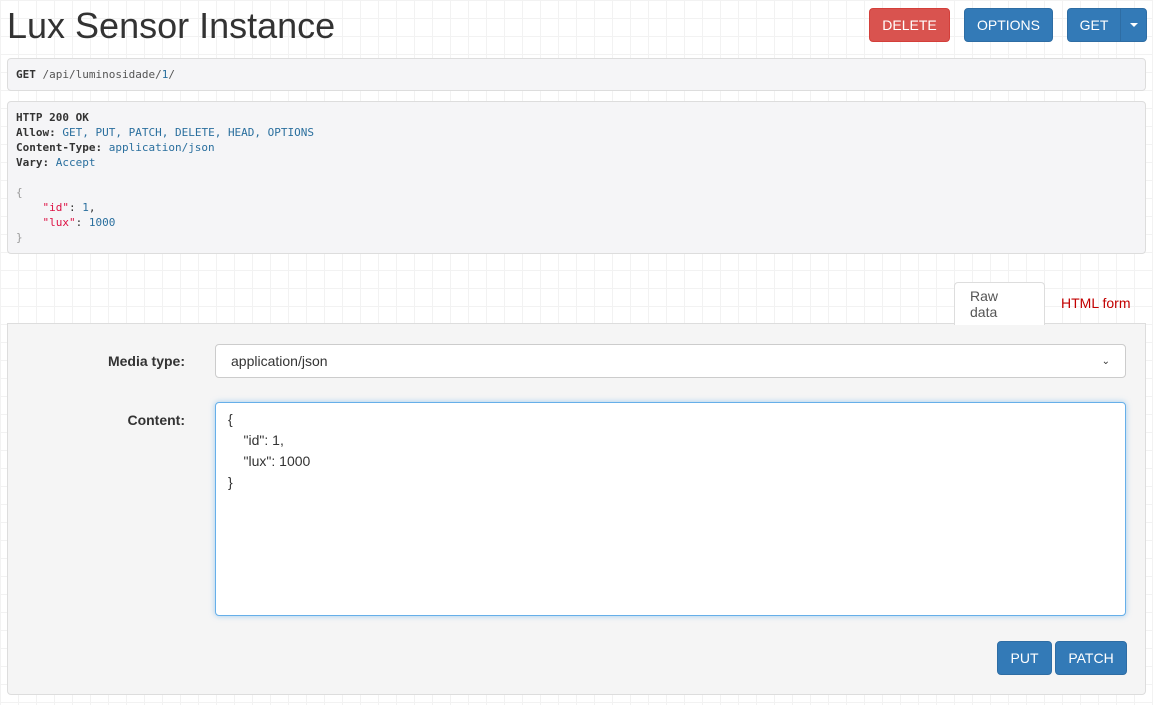  What do you see at coordinates (102, 222) in the screenshot?
I see `json-value: 1000` at bounding box center [102, 222].